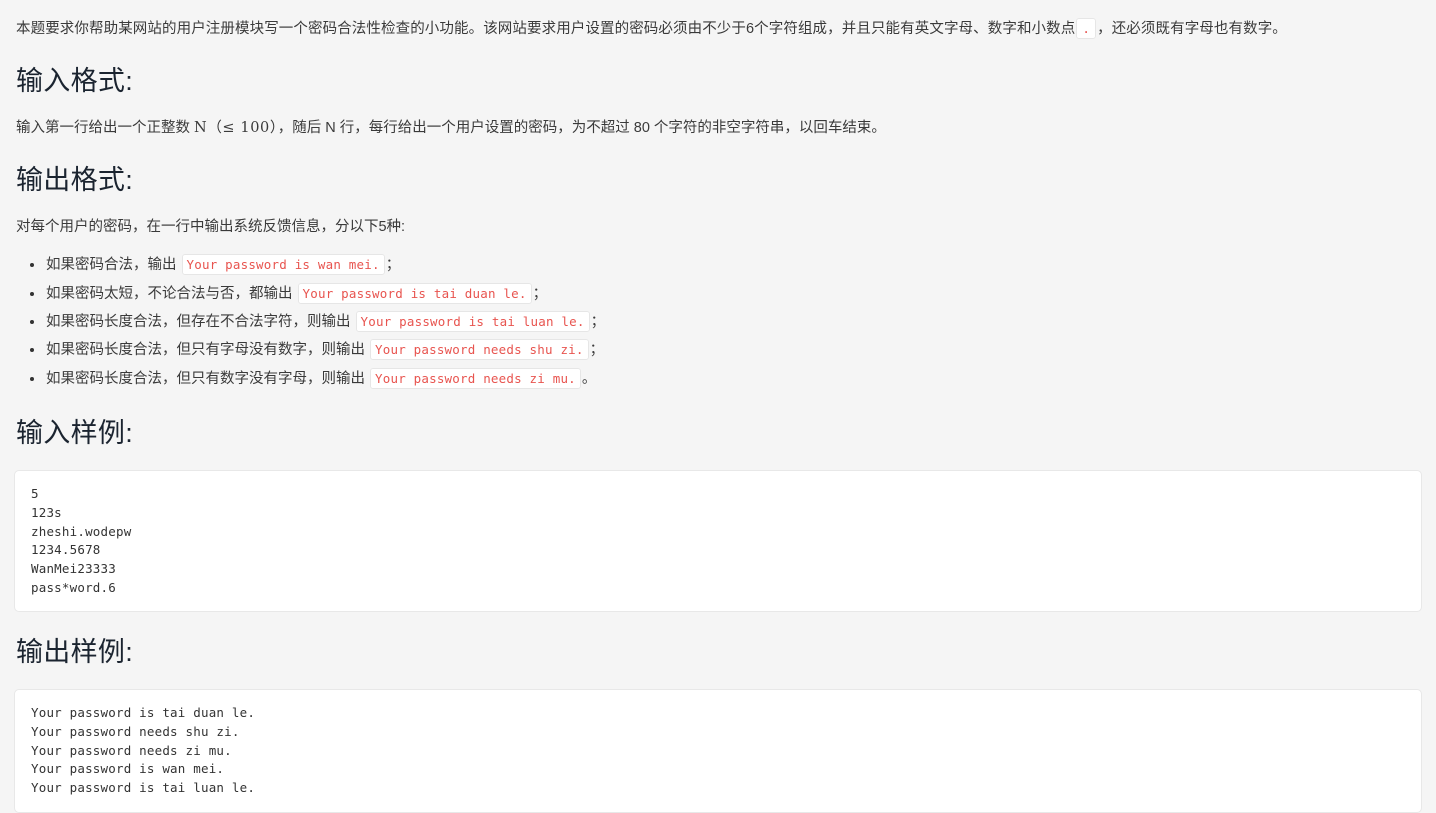  Describe the element at coordinates (1192, 29) in the screenshot. I see `intro-text-after-code: ，还必须既有字母也有数字。` at that location.